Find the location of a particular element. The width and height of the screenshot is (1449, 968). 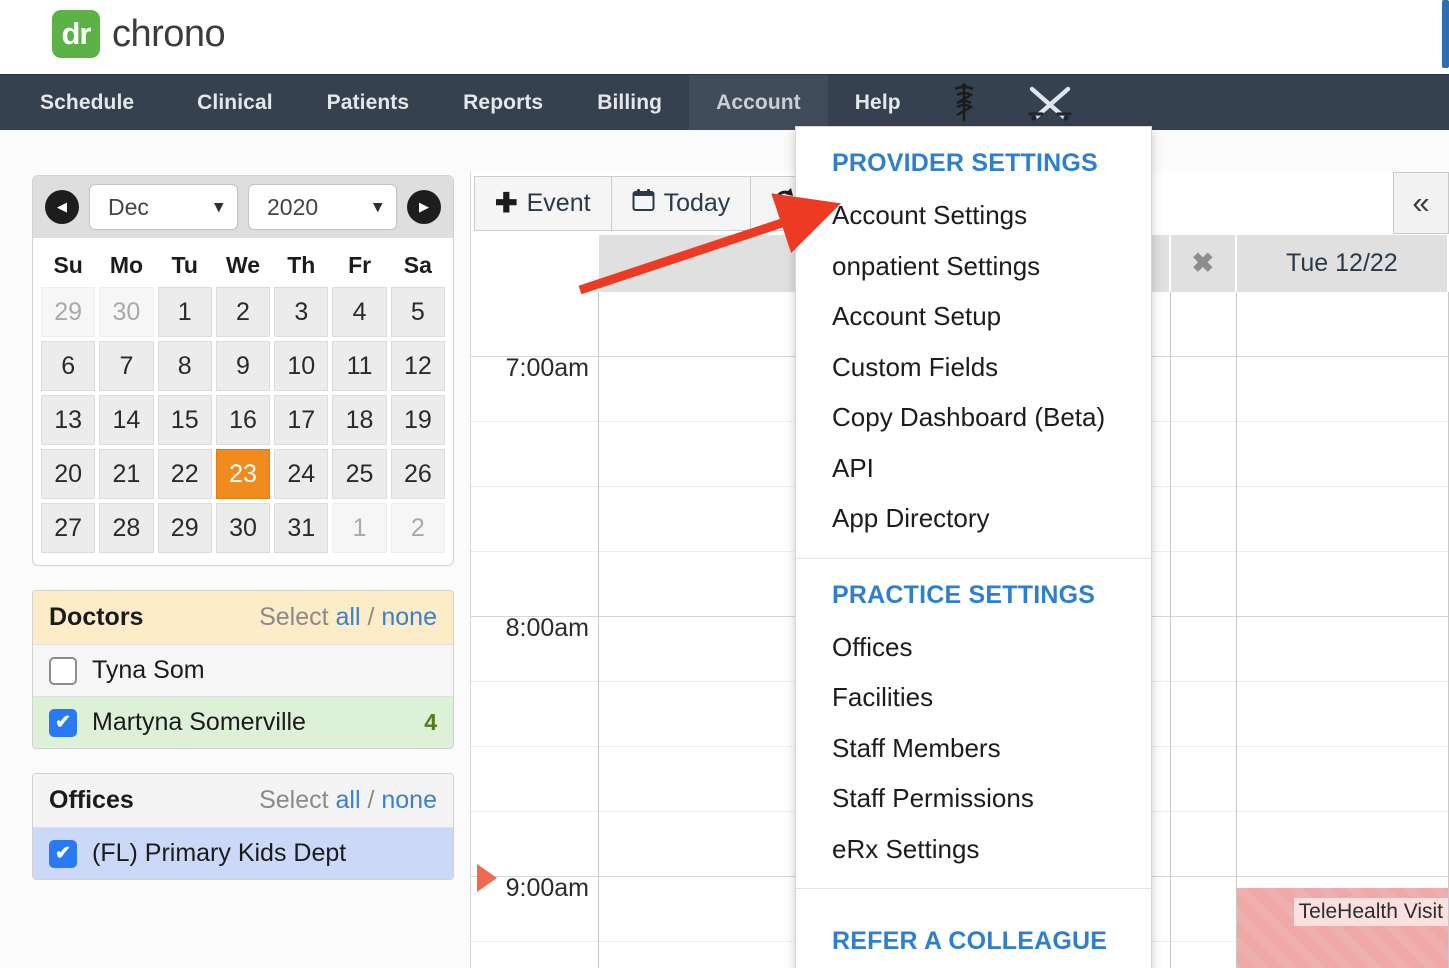

calendar-day: 20 is located at coordinates (68, 474).